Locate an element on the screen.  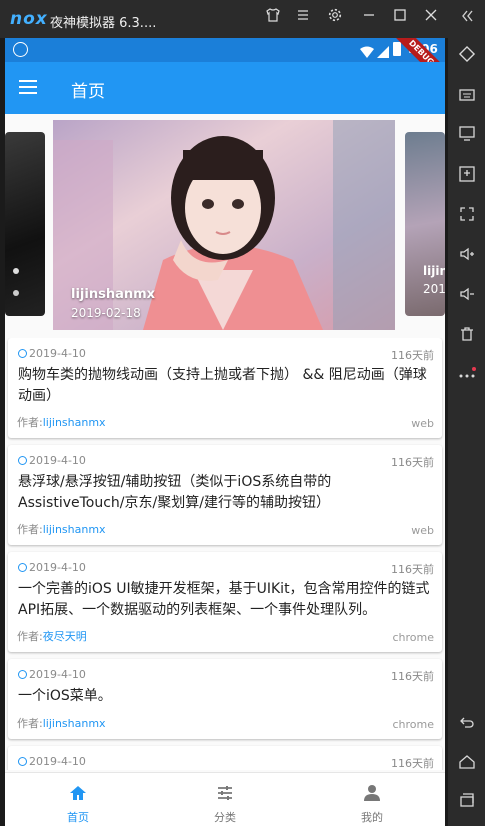
signal-icon is located at coordinates (383, 52).